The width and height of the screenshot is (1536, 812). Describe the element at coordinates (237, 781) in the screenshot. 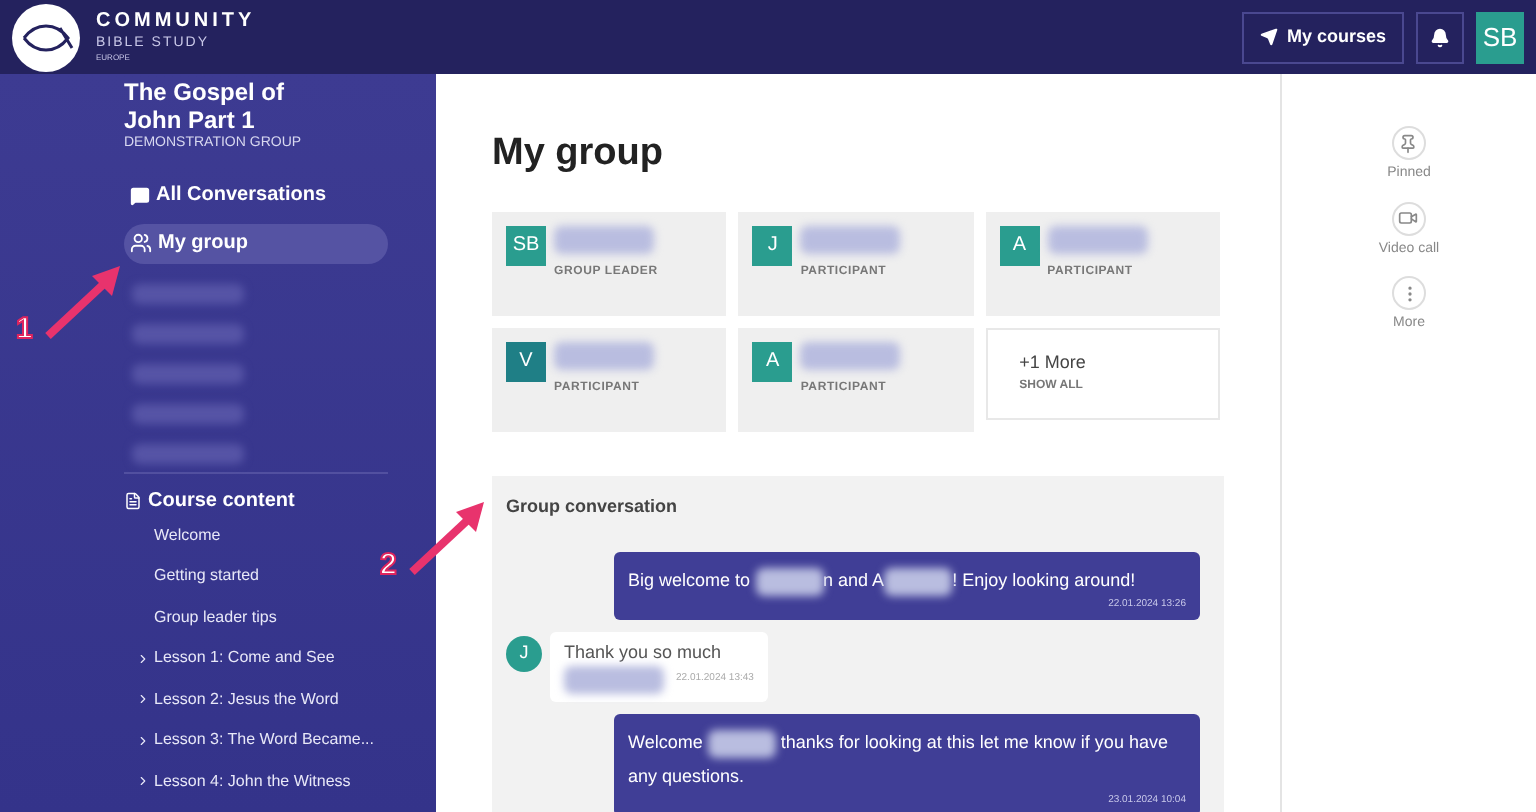

I see `course-content-item: Lesson 4: John the Witness` at that location.